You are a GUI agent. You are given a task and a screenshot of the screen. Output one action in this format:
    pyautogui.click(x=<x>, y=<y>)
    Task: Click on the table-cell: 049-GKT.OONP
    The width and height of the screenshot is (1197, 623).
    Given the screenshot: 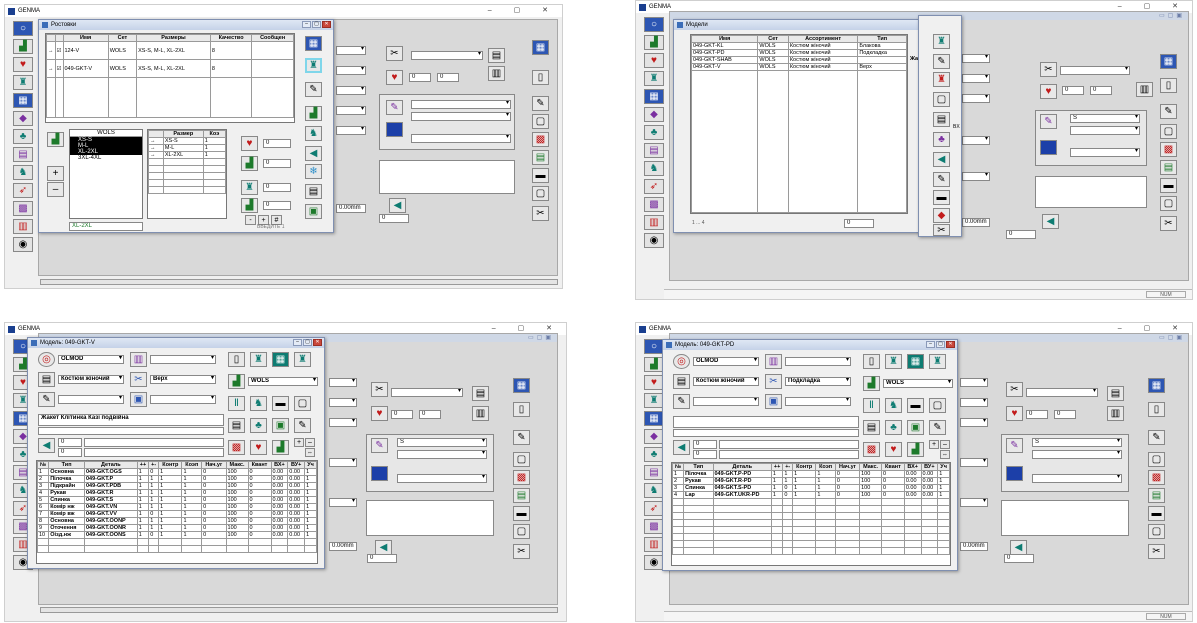 What is the action you would take?
    pyautogui.click(x=110, y=521)
    